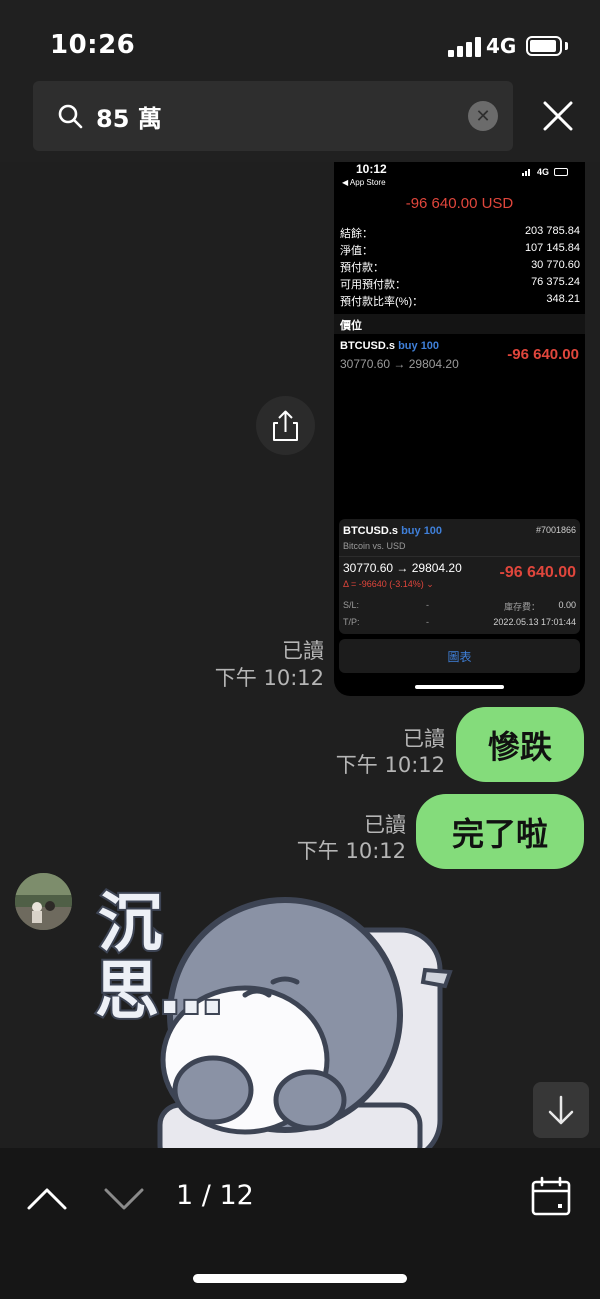 The height and width of the screenshot is (1299, 600). I want to click on detail-ticket: #7001866, so click(555, 530).